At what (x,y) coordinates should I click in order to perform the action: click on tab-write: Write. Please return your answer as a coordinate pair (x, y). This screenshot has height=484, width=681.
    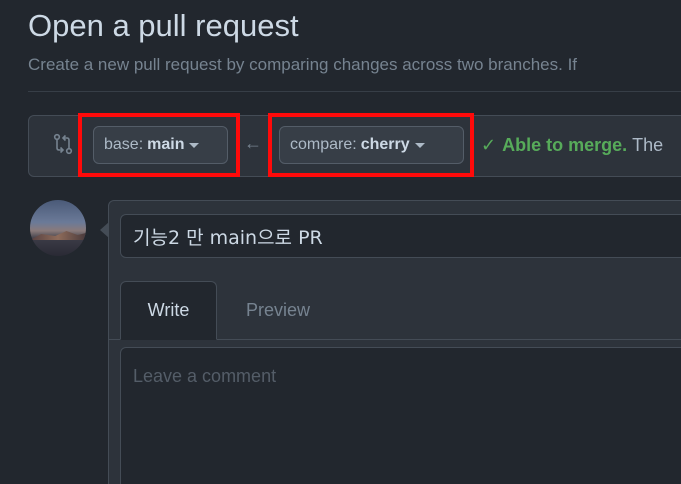
    Looking at the image, I should click on (168, 310).